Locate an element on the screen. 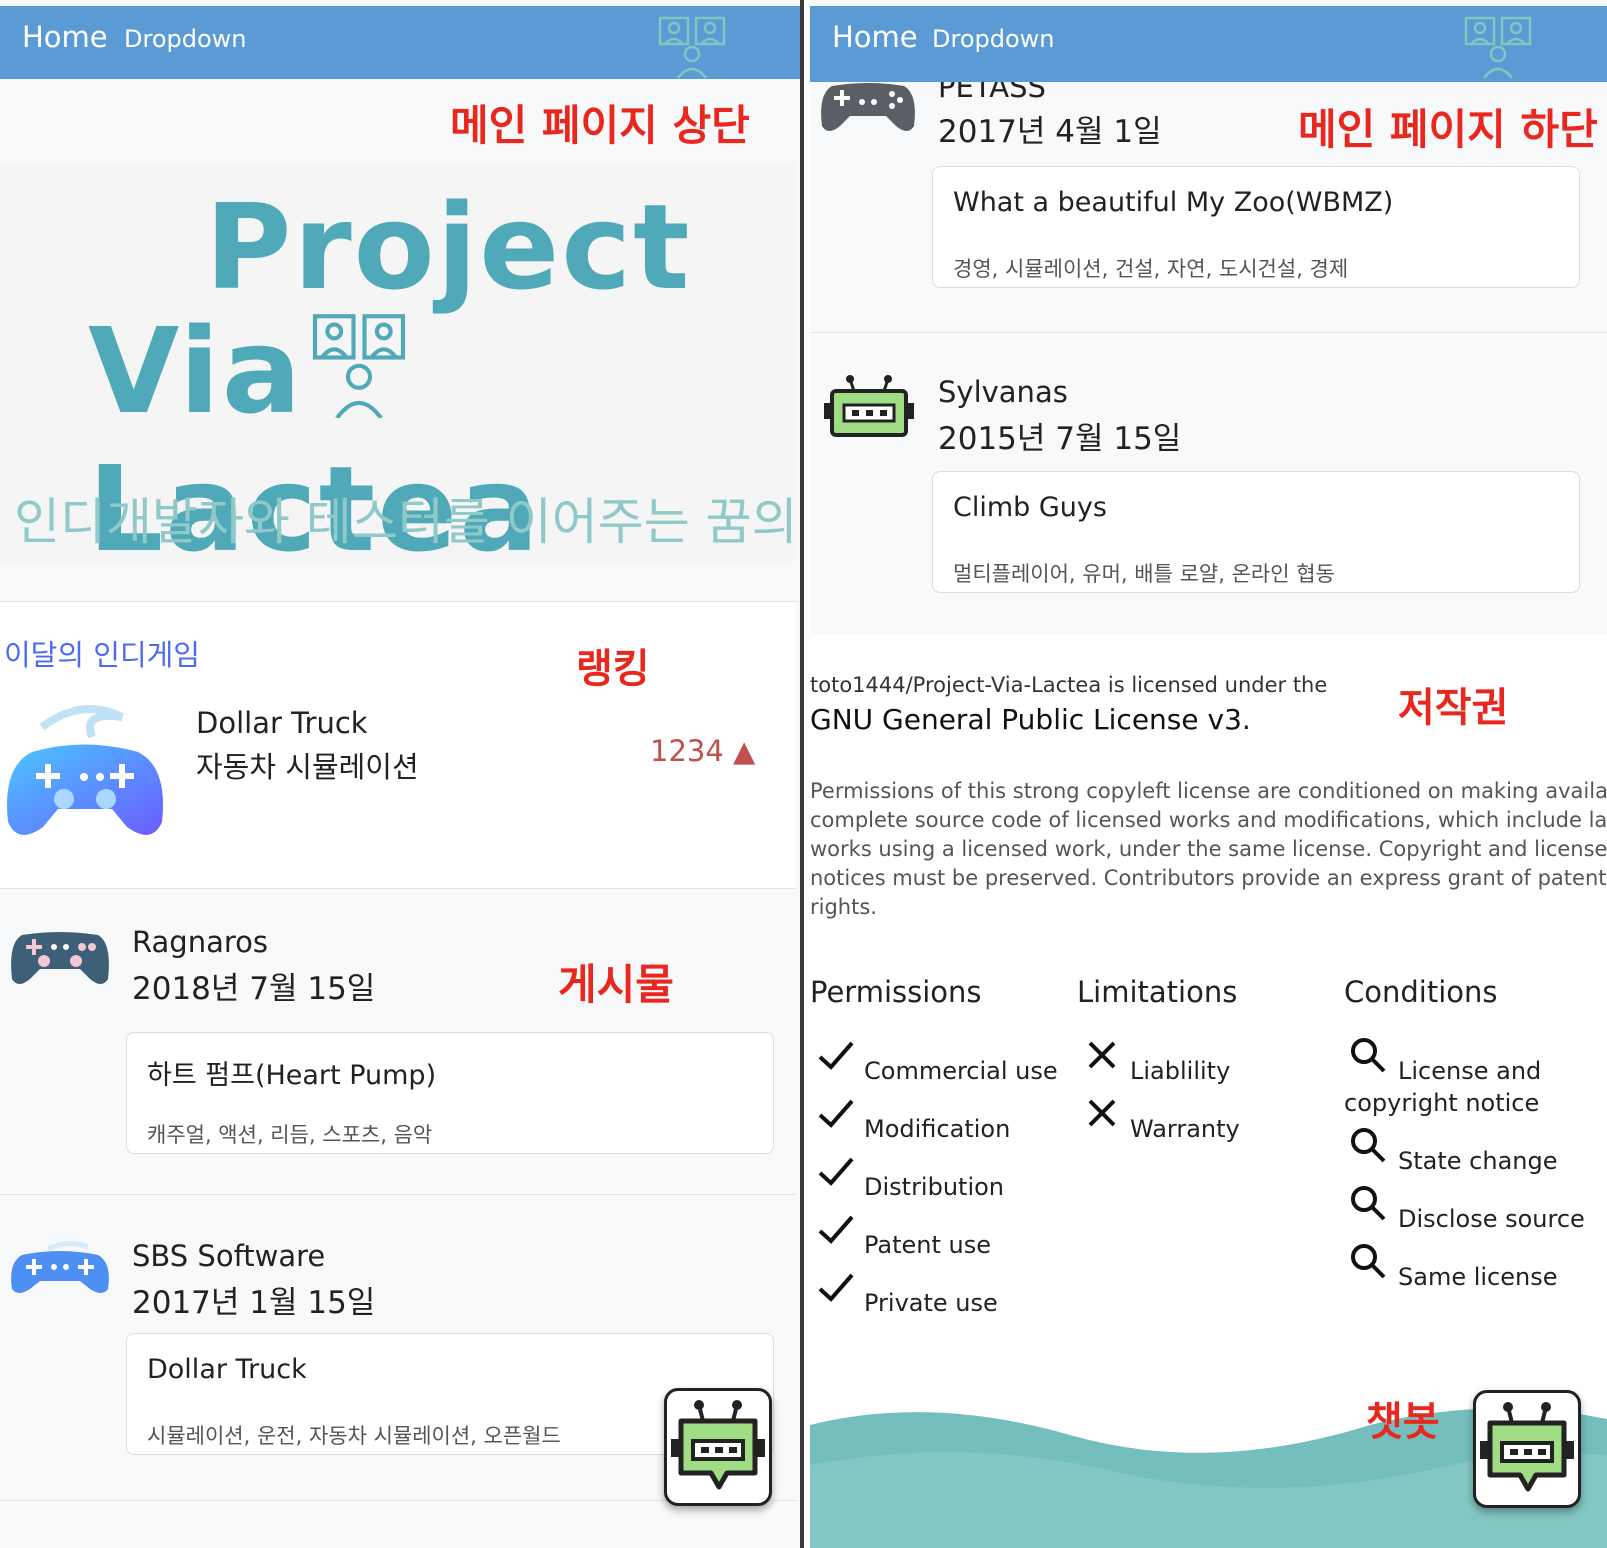  hero-subtitle: 인디개발자와 테스터를 이어주는 꿈의 다리 is located at coordinates (407, 522).